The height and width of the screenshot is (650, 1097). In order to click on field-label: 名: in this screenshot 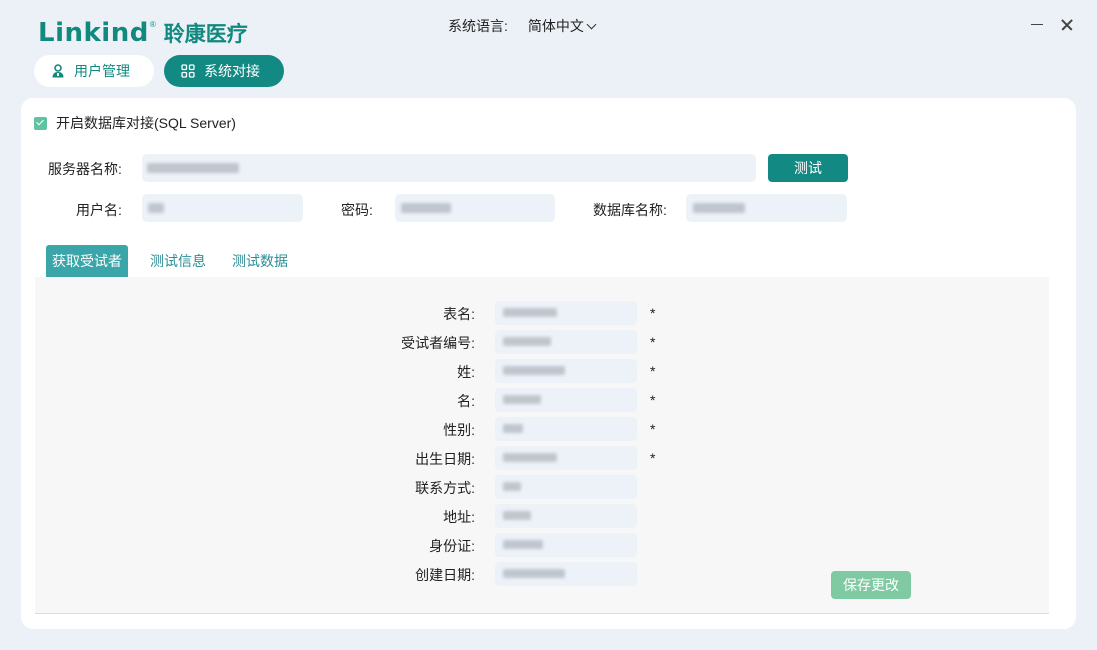, I will do `click(466, 401)`.